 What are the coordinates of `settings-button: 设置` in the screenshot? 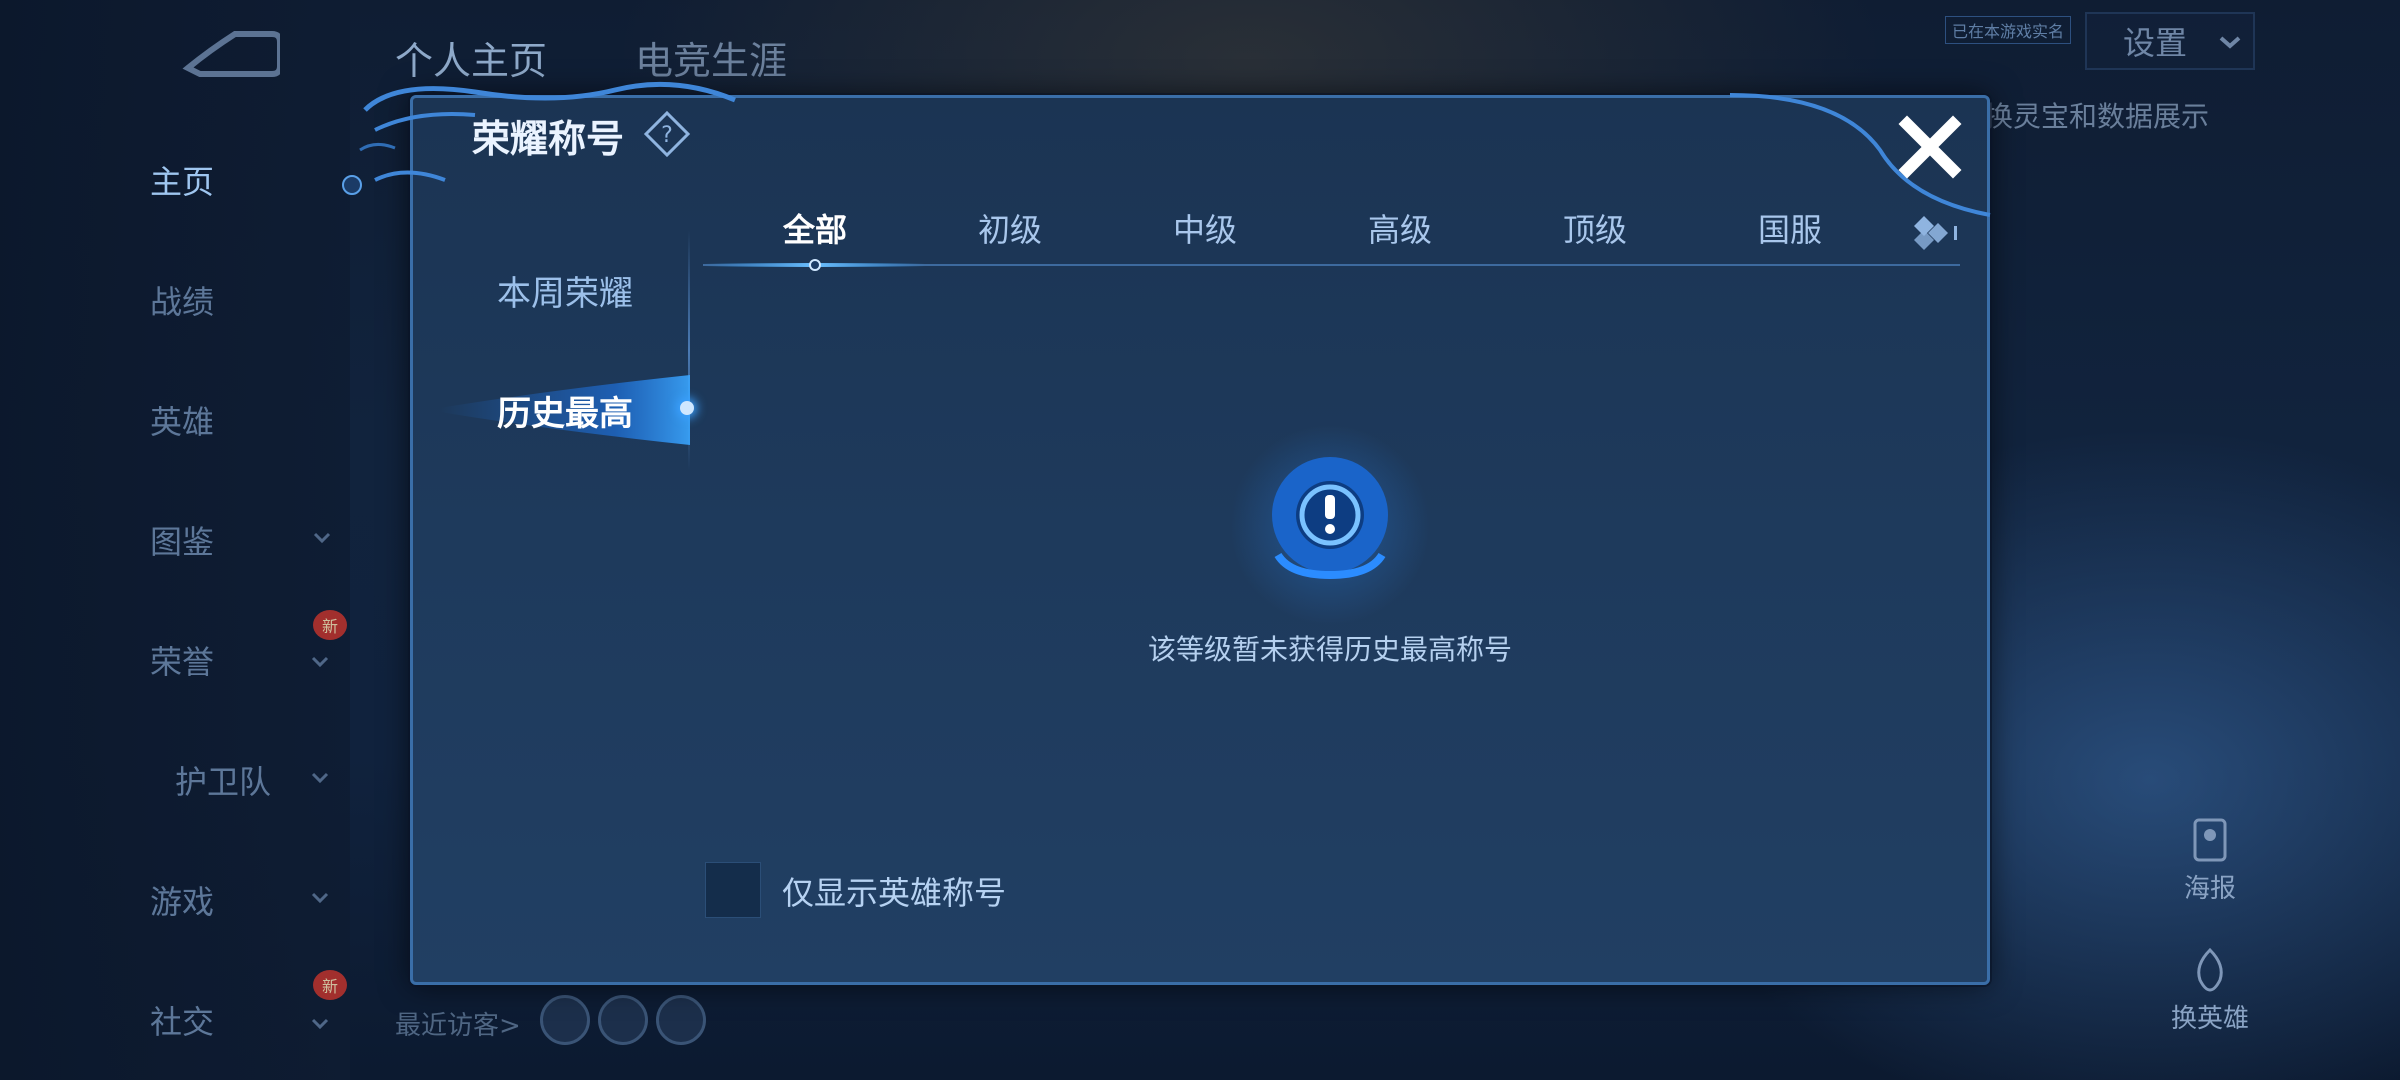 It's located at (2170, 41).